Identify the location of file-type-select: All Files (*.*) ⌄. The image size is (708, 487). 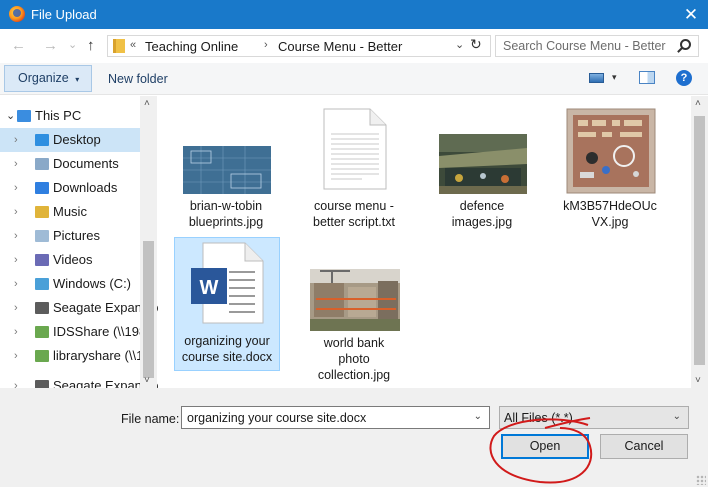
(594, 417).